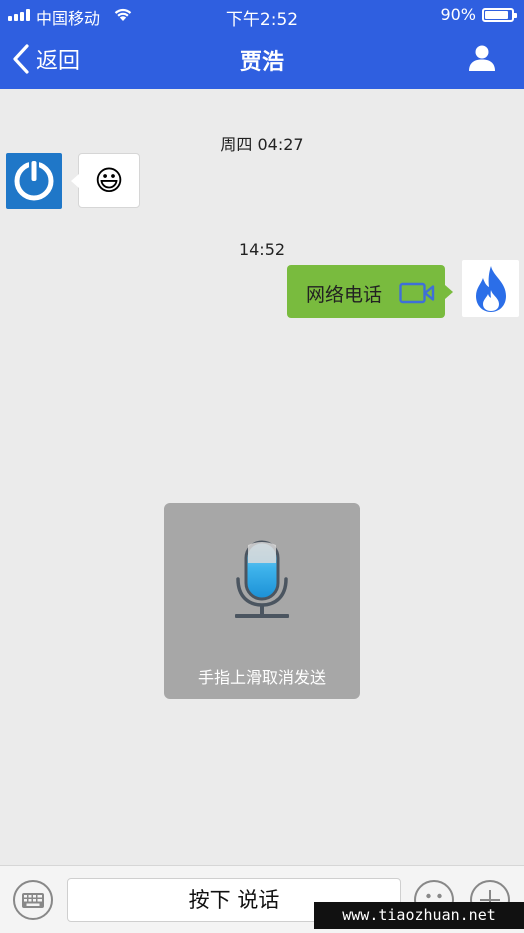  What do you see at coordinates (344, 295) in the screenshot?
I see `call-label: 网络电话` at bounding box center [344, 295].